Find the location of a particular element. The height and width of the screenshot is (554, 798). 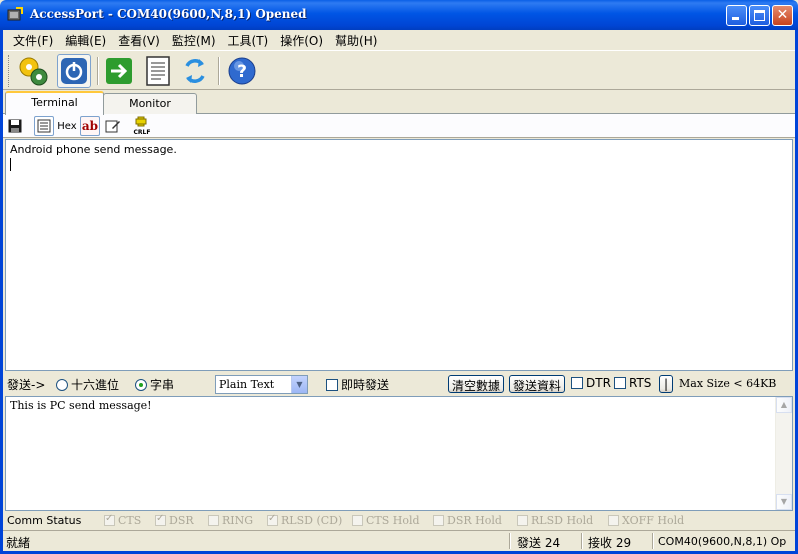

maximize-icon is located at coordinates (759, 15).